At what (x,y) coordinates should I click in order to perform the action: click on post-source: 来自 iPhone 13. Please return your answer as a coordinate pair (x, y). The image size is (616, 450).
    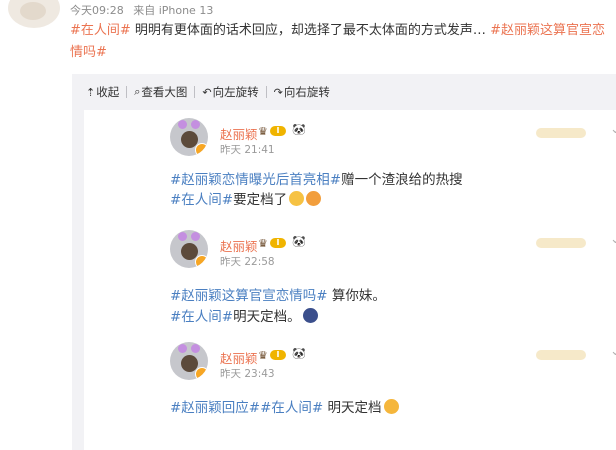
    Looking at the image, I should click on (173, 10).